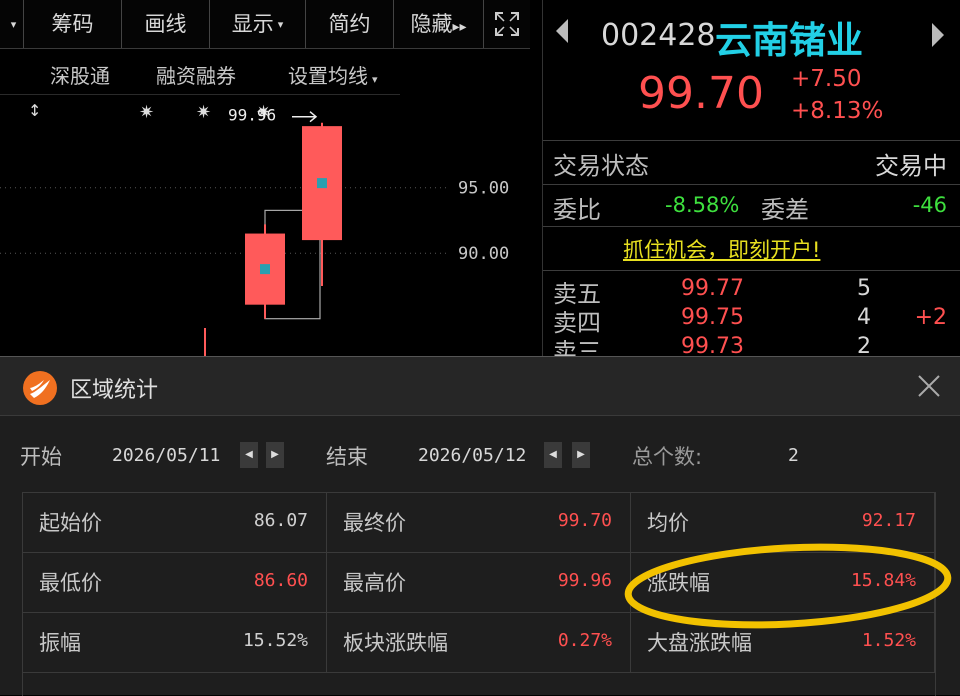 This screenshot has height=696, width=960. Describe the element at coordinates (459, 27) in the screenshot. I see `double-arrow-right-icon: ▸▸` at that location.